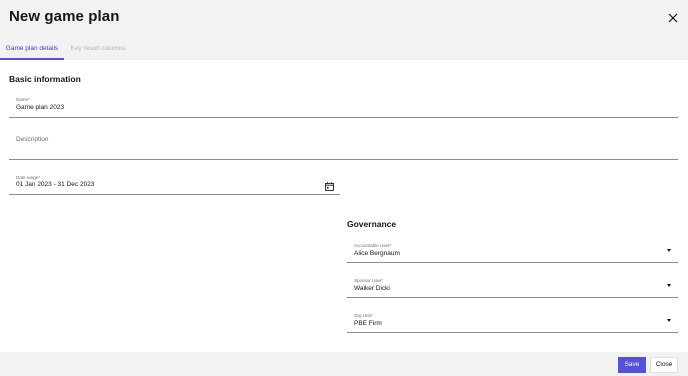 Image resolution: width=688 pixels, height=376 pixels. Describe the element at coordinates (512, 321) in the screenshot. I see `org-unit-select: Org Unit* PBE Firm` at that location.